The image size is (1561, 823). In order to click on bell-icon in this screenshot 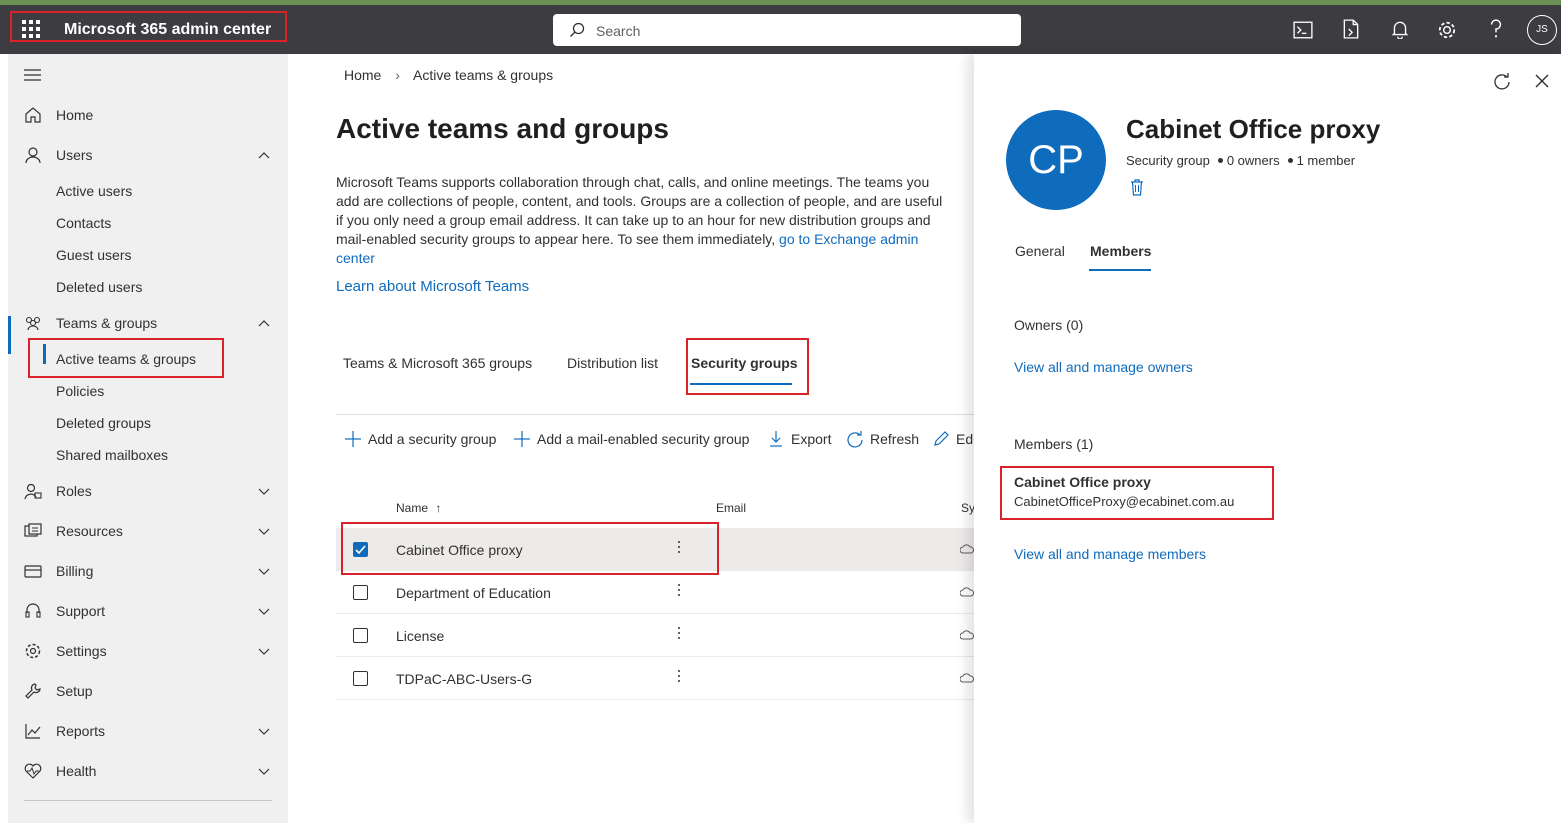, I will do `click(1400, 29)`.